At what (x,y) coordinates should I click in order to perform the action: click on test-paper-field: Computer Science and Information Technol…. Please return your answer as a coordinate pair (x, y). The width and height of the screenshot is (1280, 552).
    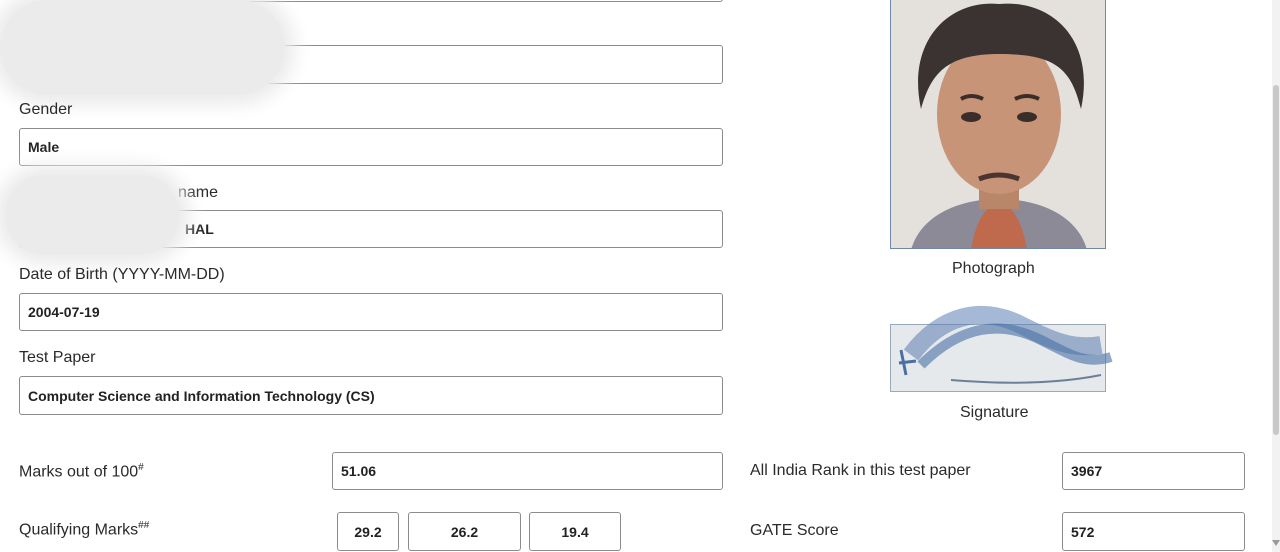
    Looking at the image, I should click on (371, 395).